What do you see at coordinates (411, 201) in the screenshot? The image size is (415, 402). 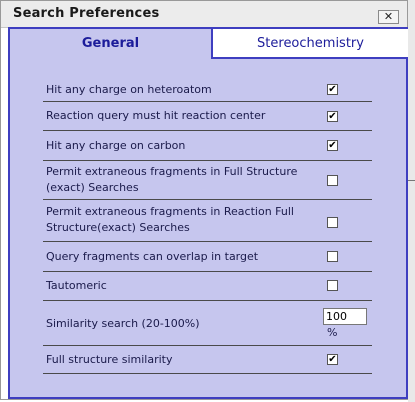 I see `background-window-edge` at bounding box center [411, 201].